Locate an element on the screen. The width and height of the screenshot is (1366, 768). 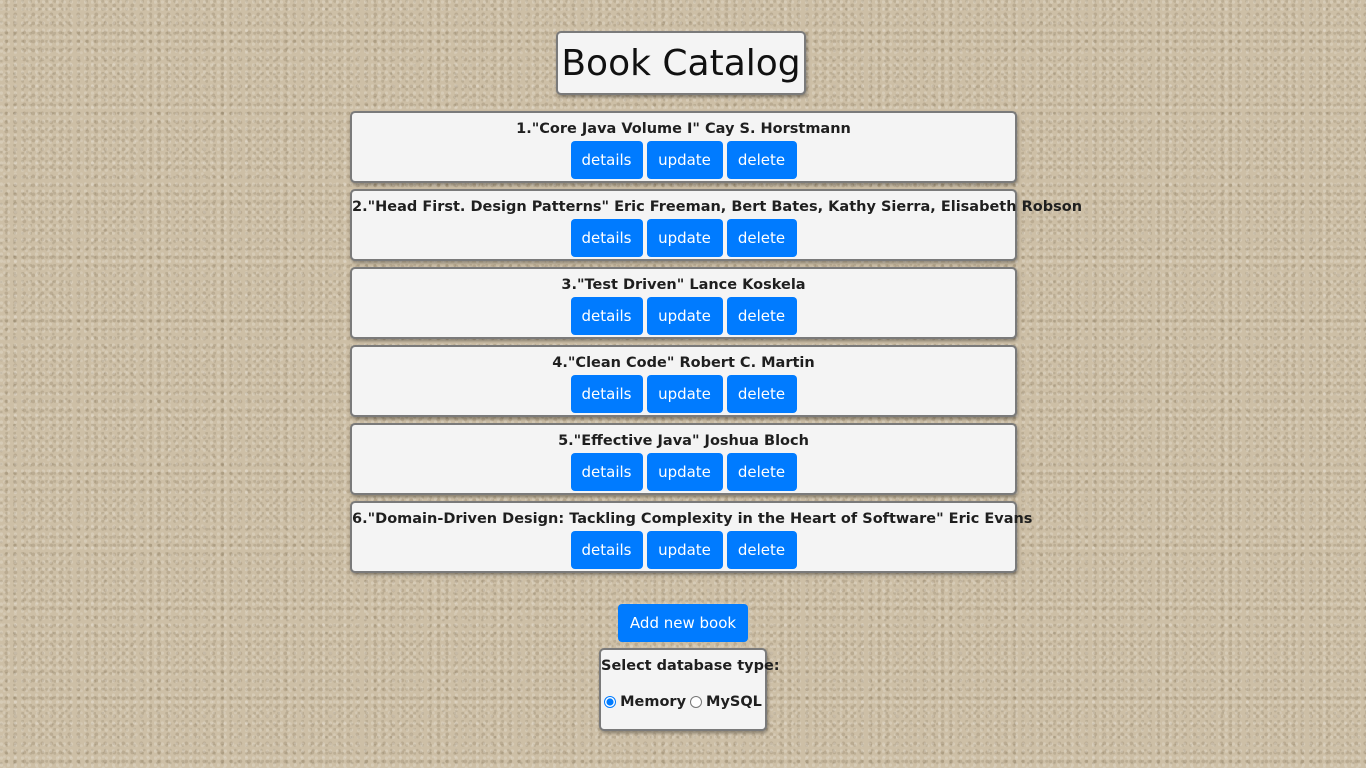
database-option-memory: Memory is located at coordinates (645, 702).